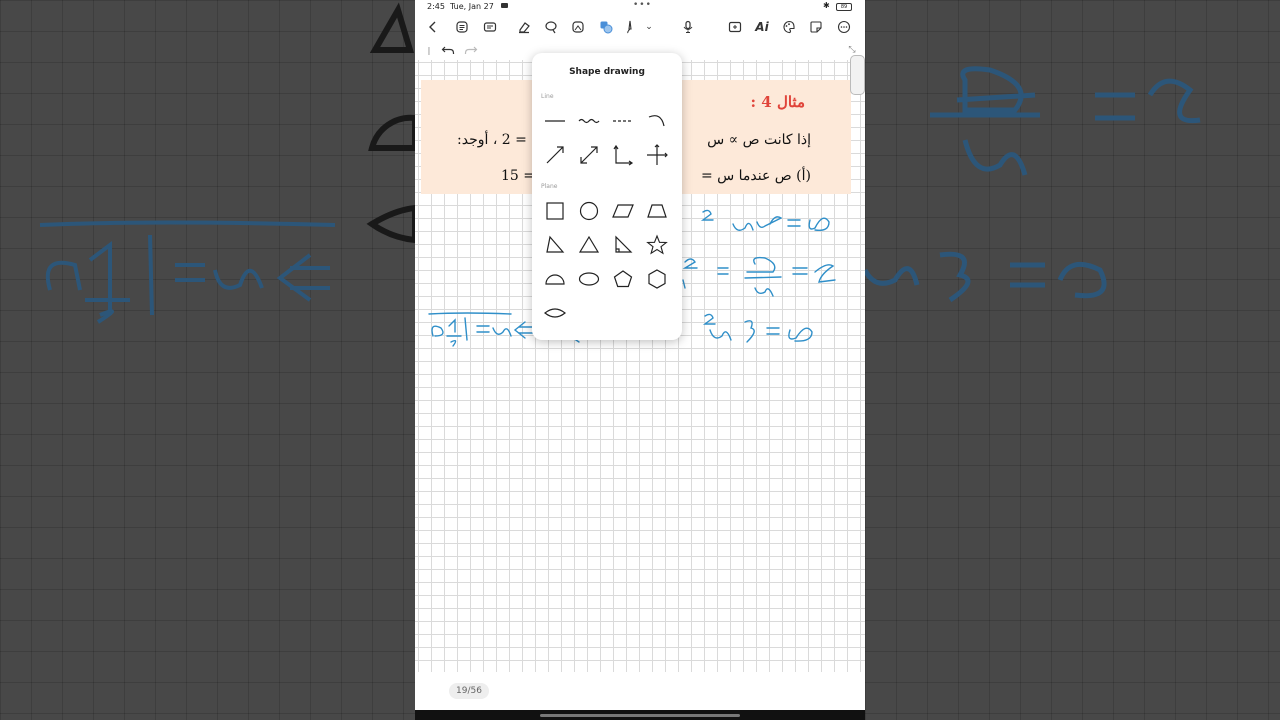 The image size is (1280, 720). I want to click on undo-icon, so click(448, 50).